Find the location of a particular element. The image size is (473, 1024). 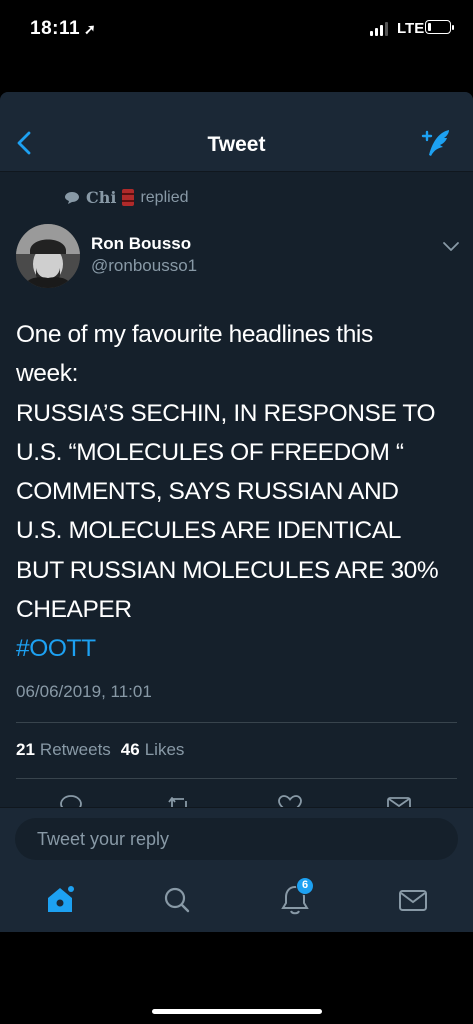

page-title: Tweet is located at coordinates (236, 144).